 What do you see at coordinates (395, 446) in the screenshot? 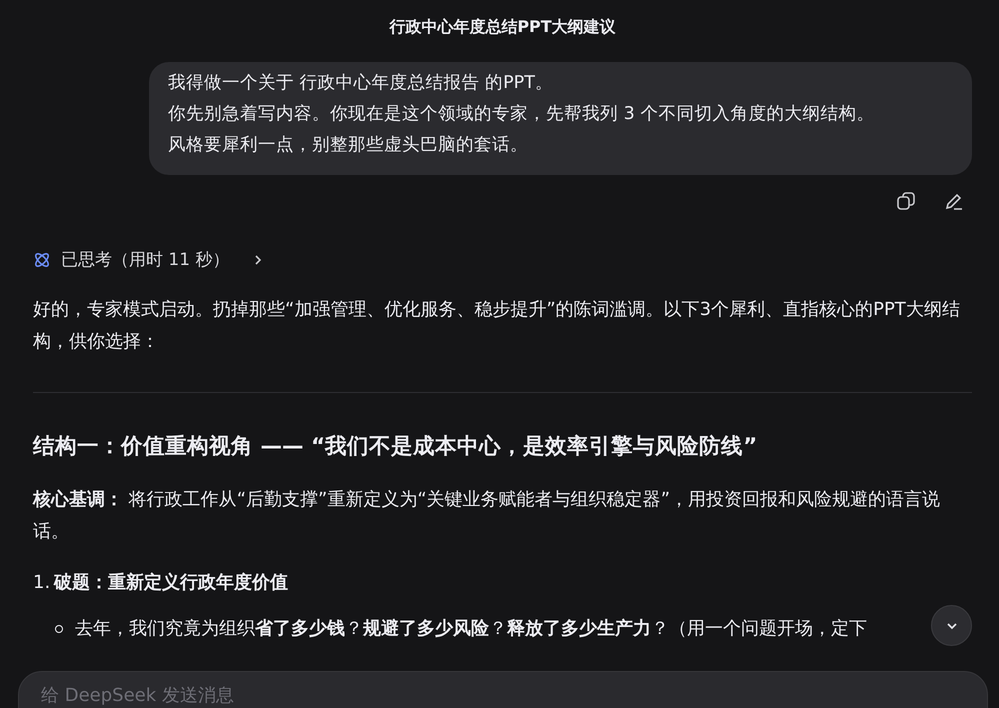
I see `section-heading: 结构一：价值重构视角 —— “我们不是成本中心，是效率引擎与风险防线”` at bounding box center [395, 446].